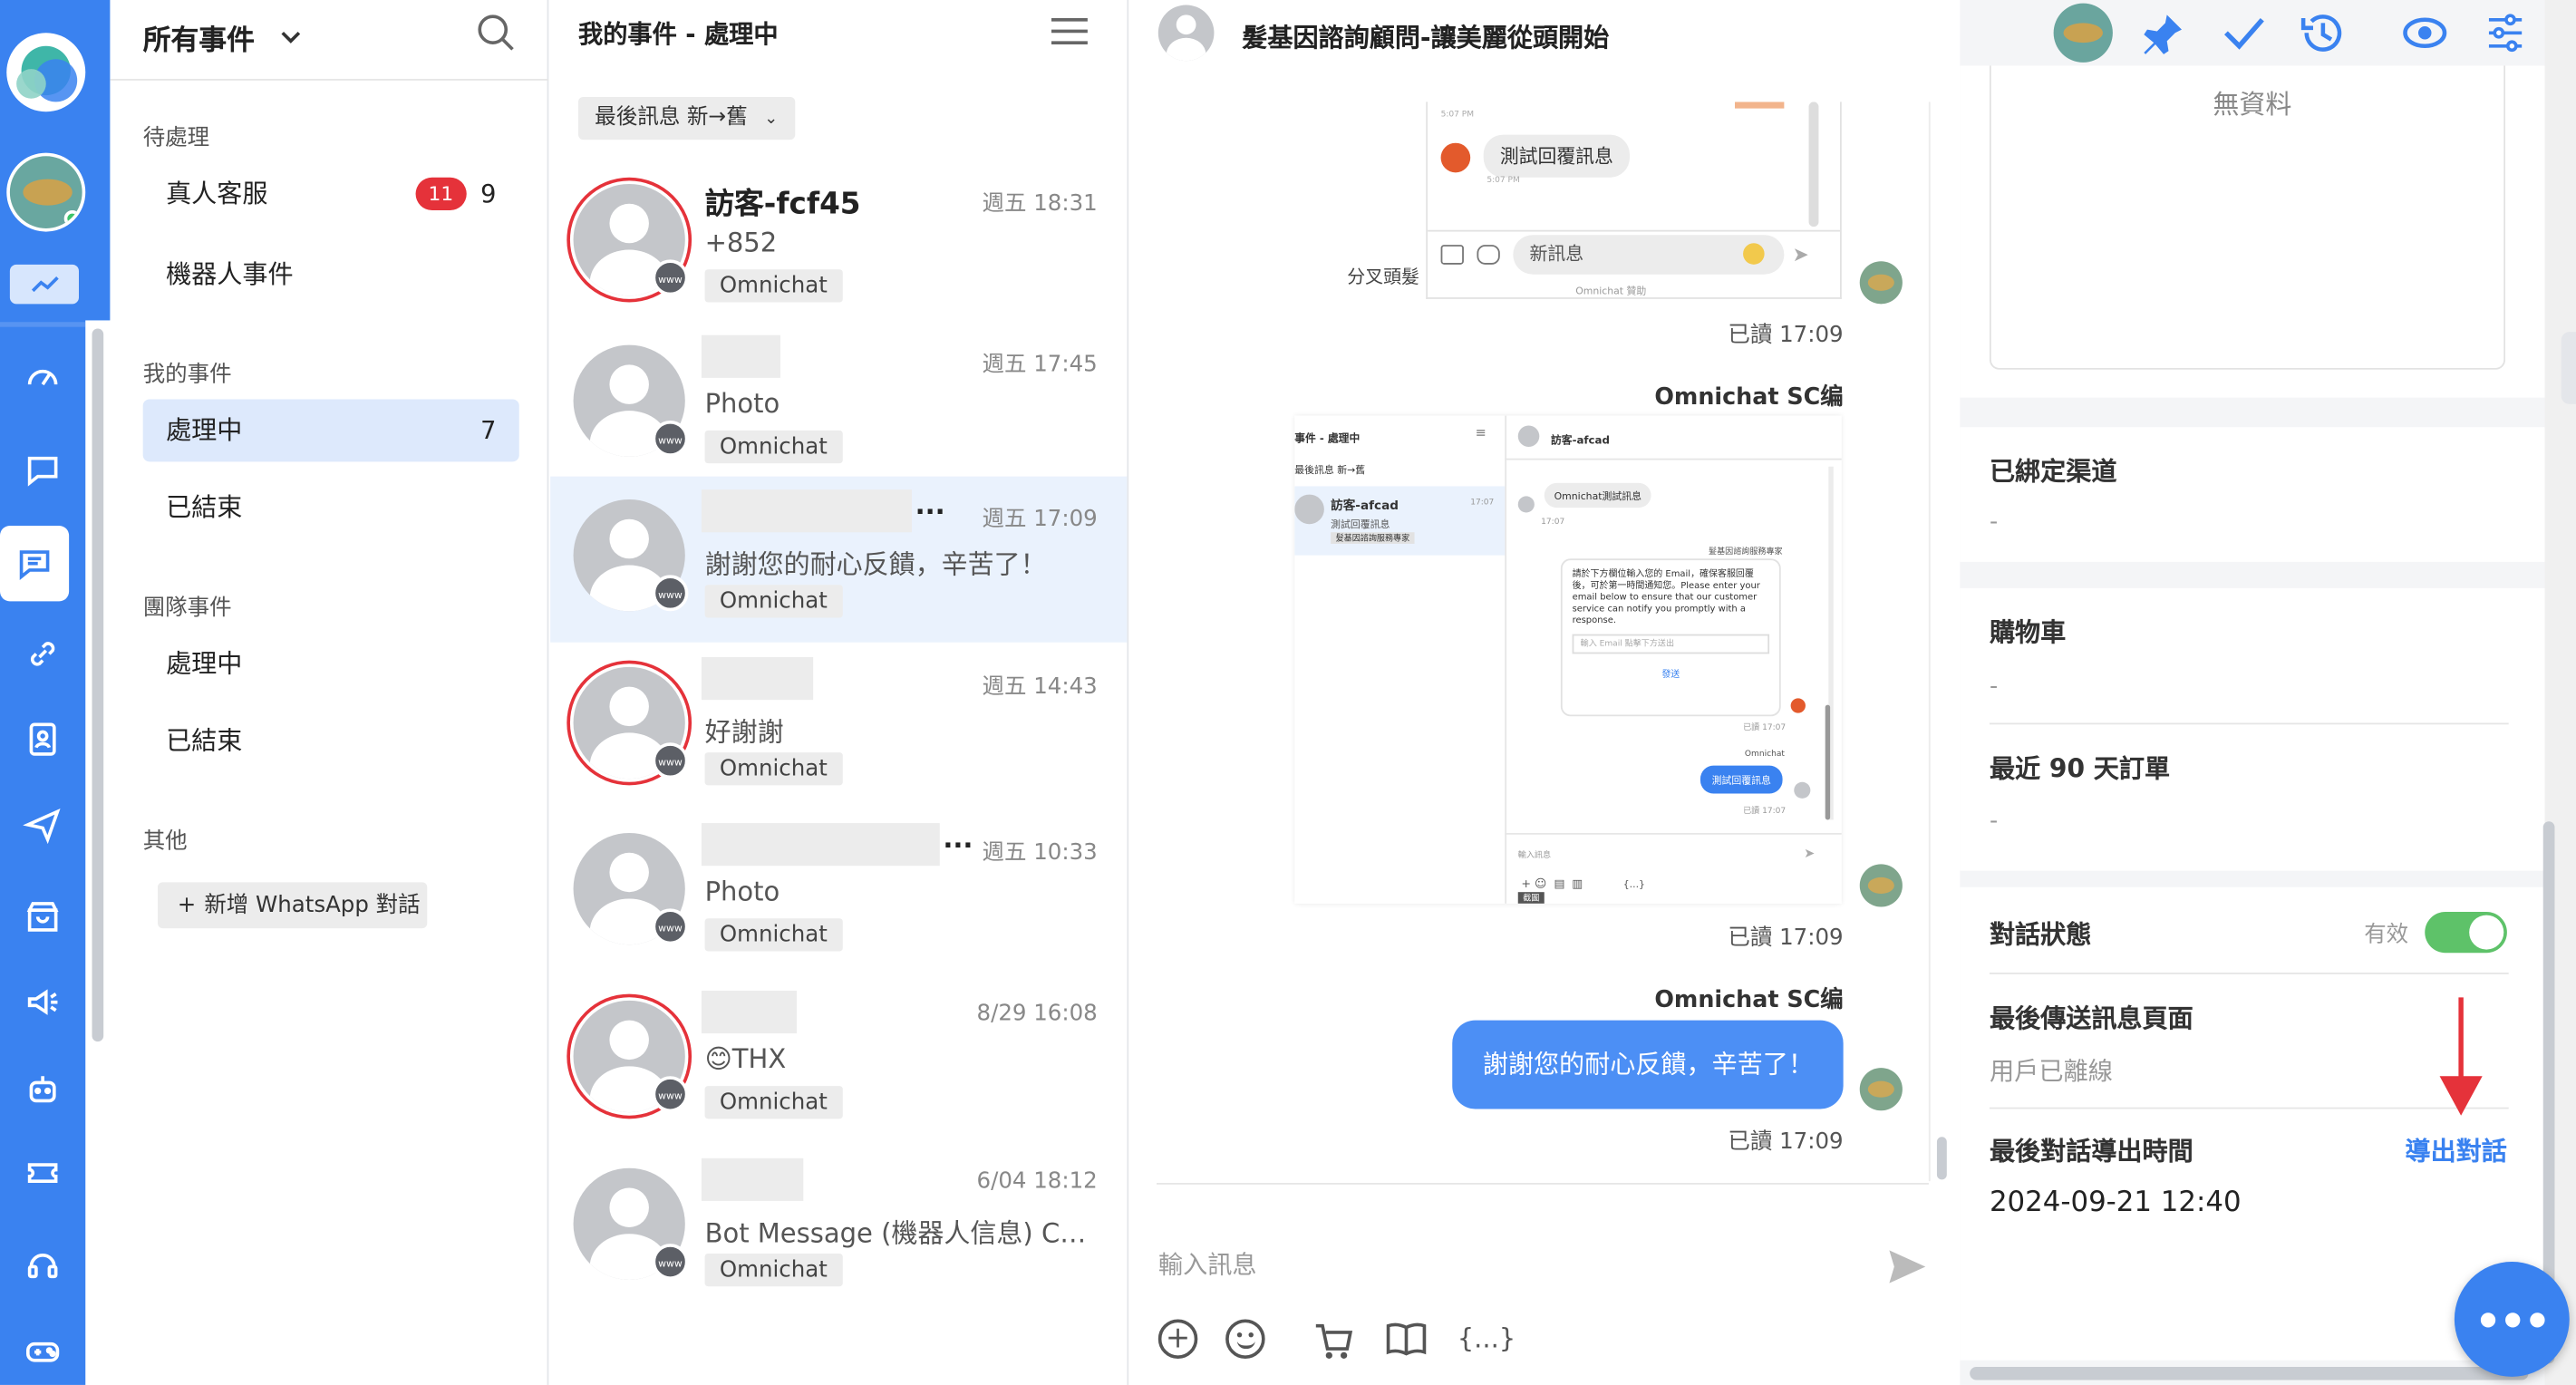  Describe the element at coordinates (1406, 1339) in the screenshot. I see `knowledge-book-icon` at that location.